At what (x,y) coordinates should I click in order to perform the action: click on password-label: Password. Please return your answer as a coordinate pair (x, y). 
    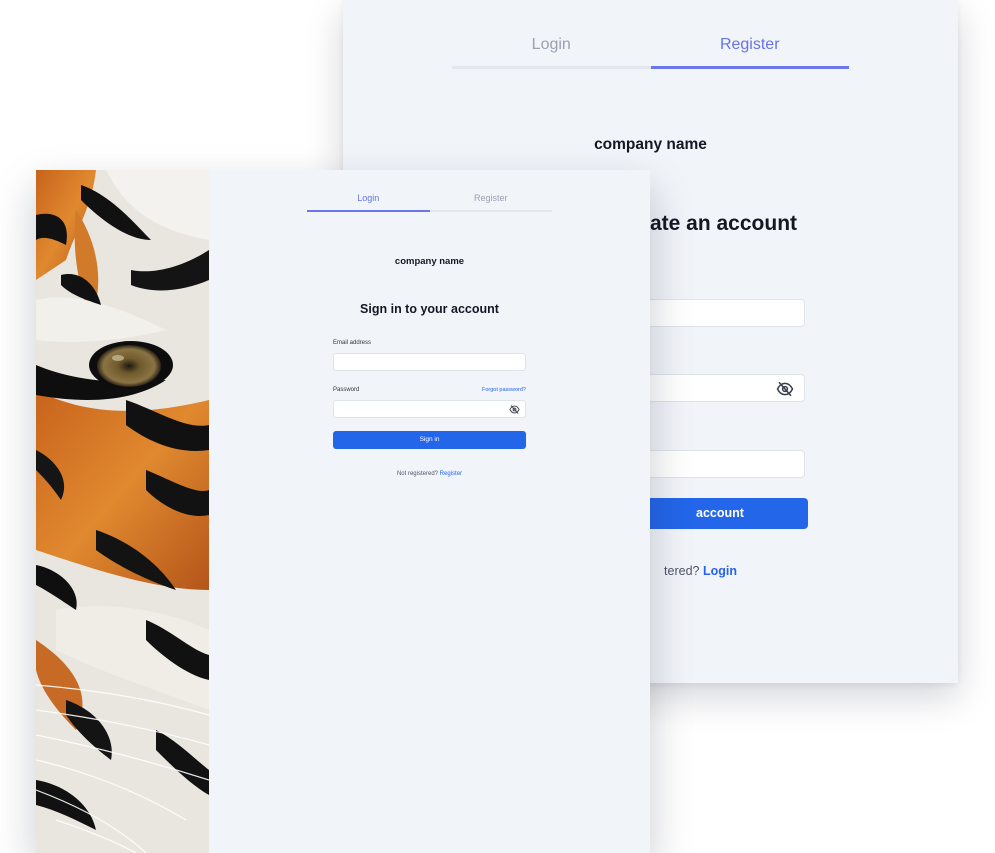
    Looking at the image, I should click on (346, 390).